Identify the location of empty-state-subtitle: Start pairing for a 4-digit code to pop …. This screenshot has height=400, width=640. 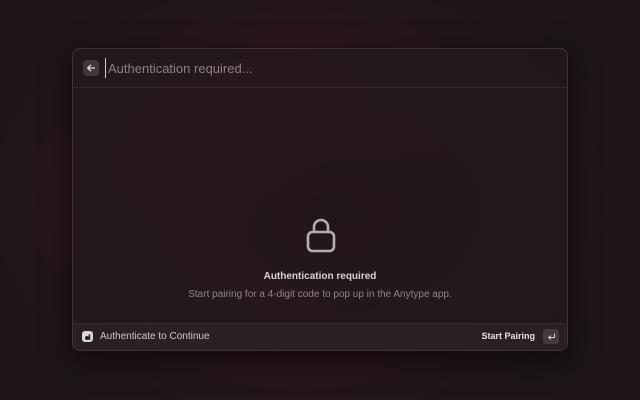
(320, 294).